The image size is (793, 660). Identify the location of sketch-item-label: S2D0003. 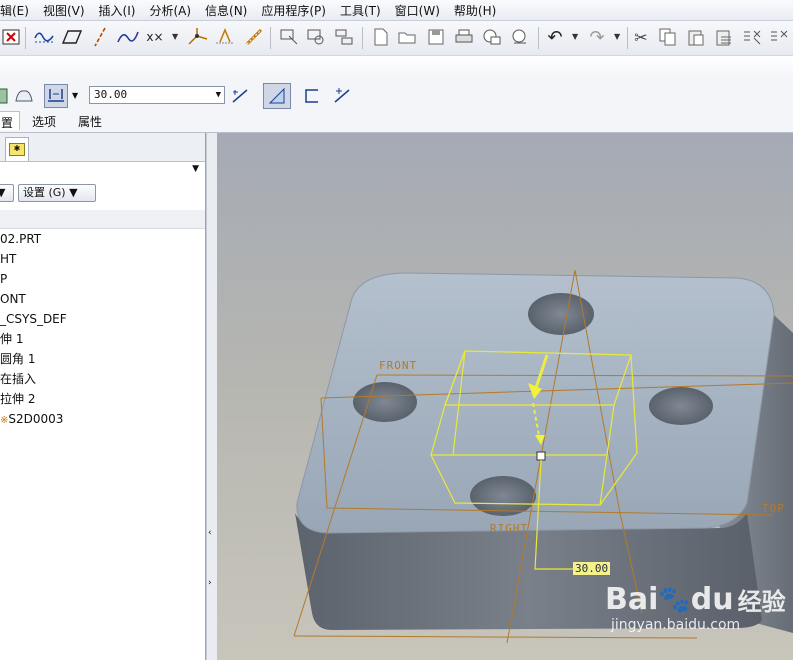
(36, 419).